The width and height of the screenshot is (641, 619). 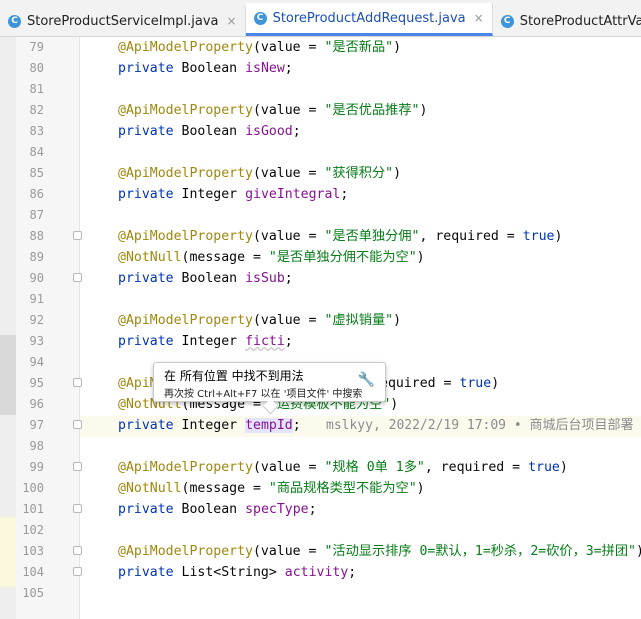 I want to click on tab-label: StoreProductAddRequest.java, so click(x=369, y=18).